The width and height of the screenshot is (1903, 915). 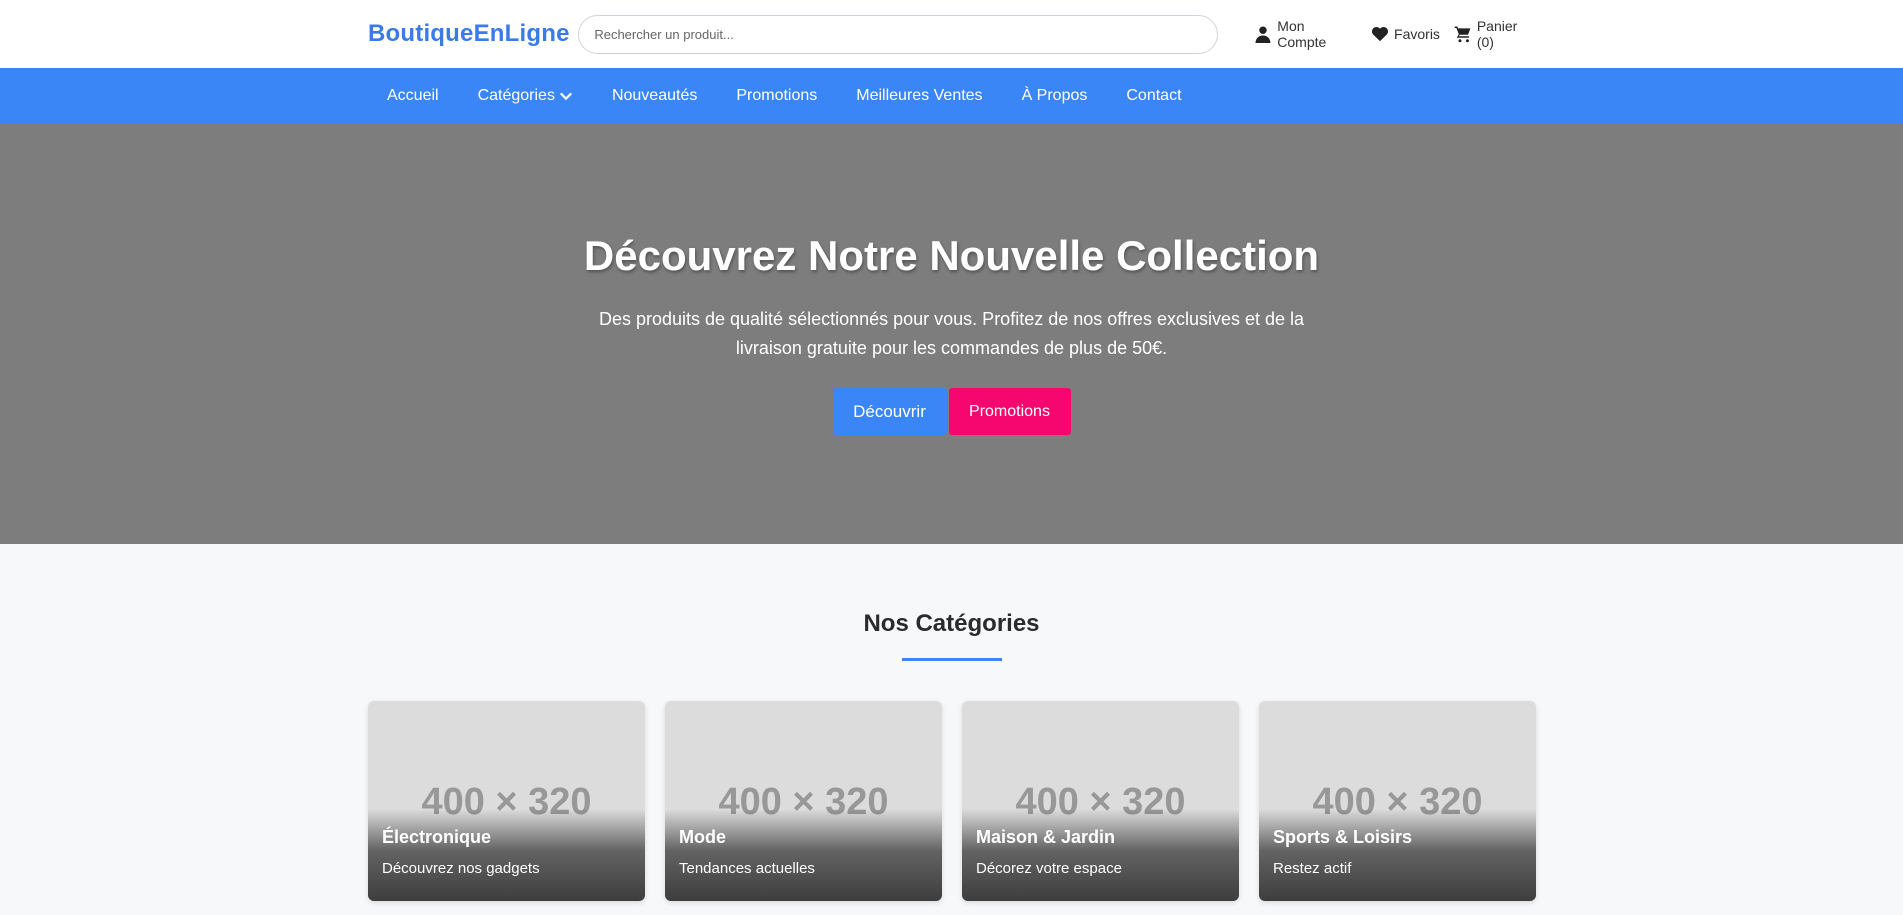 What do you see at coordinates (437, 837) in the screenshot?
I see `category-name: Électronique` at bounding box center [437, 837].